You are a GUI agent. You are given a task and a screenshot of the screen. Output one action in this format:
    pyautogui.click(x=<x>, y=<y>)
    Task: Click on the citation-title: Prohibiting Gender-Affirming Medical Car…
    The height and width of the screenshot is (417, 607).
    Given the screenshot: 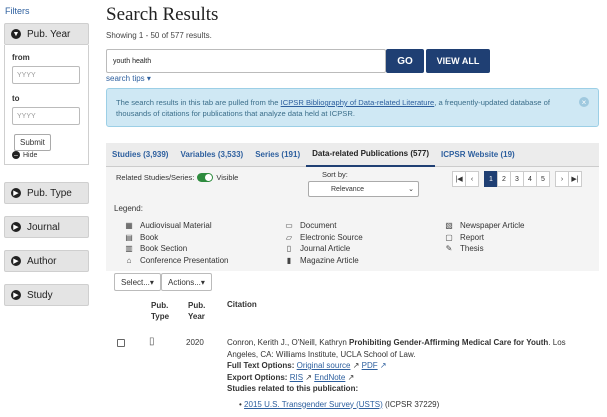 What is the action you would take?
    pyautogui.click(x=449, y=342)
    